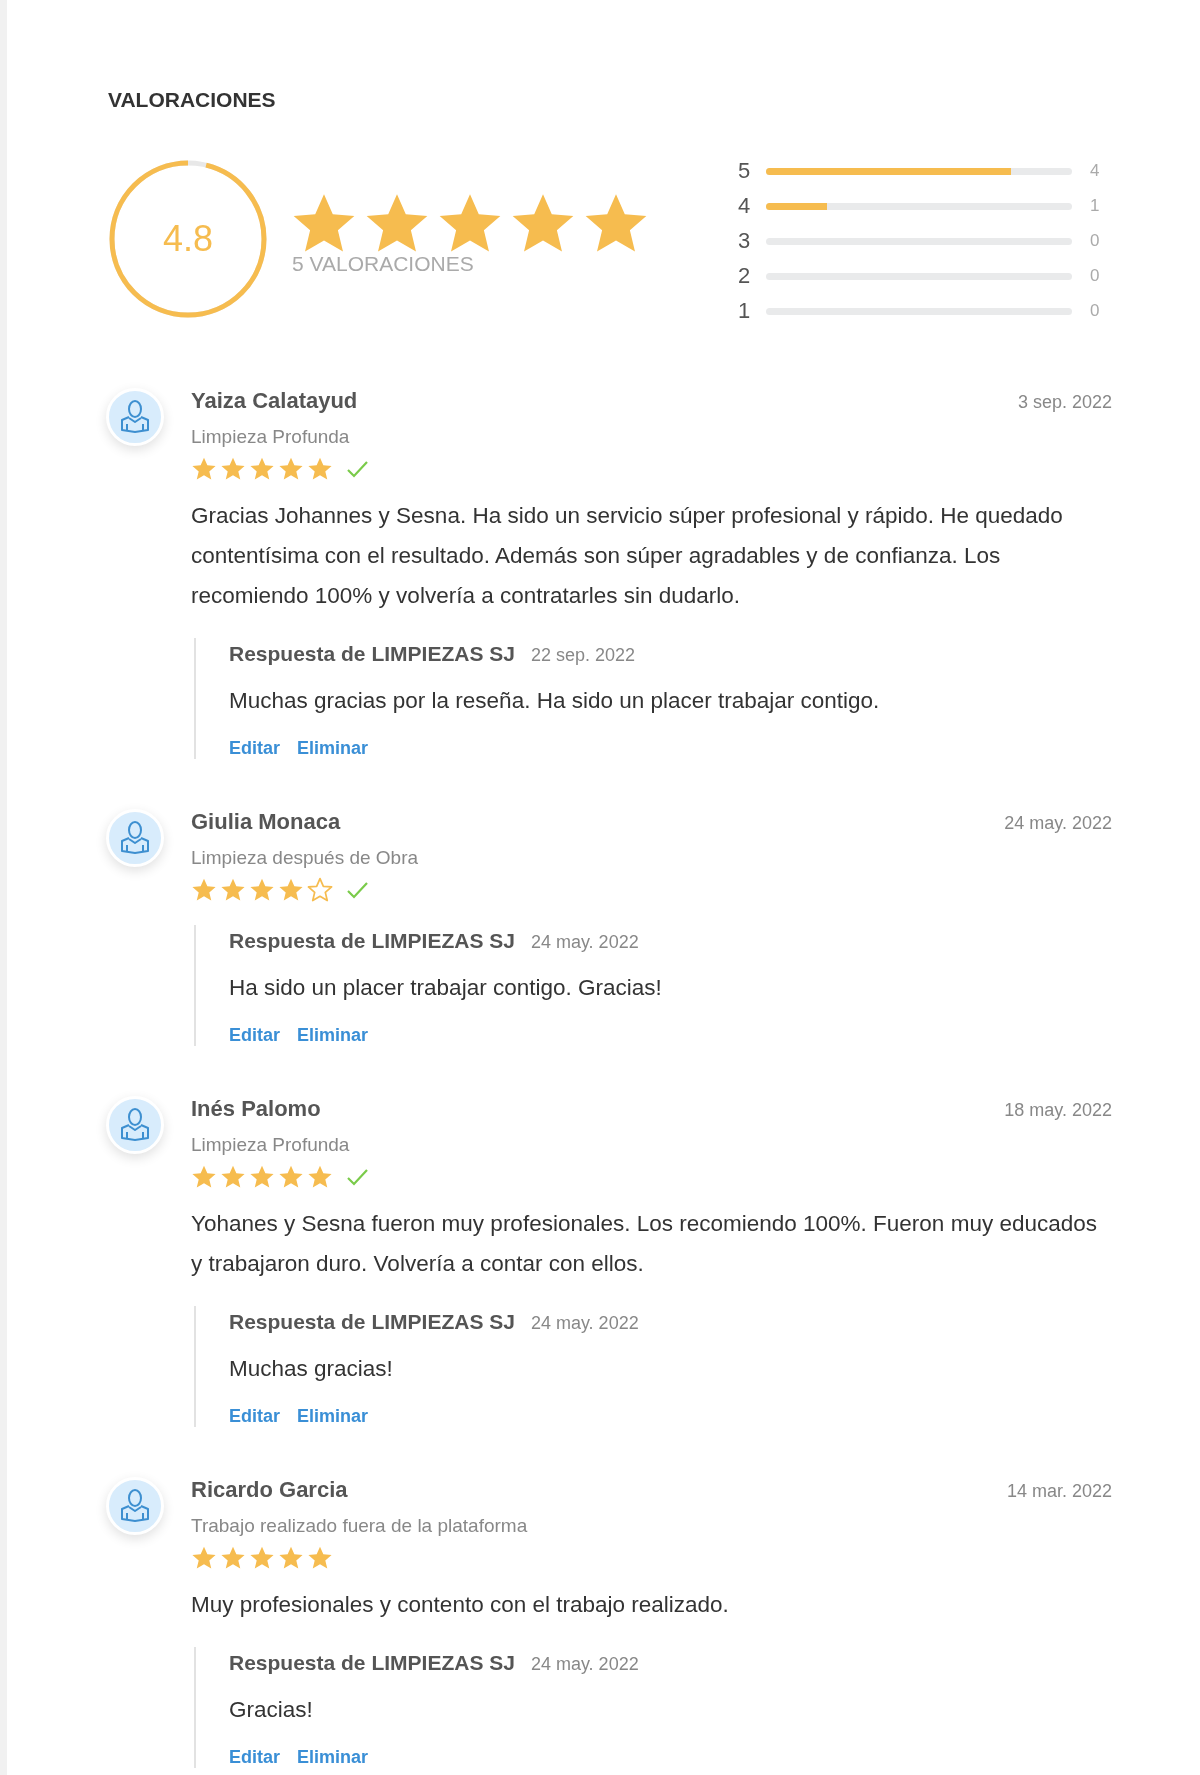  Describe the element at coordinates (311, 1369) in the screenshot. I see `reply-text: Muchas gracias!` at that location.